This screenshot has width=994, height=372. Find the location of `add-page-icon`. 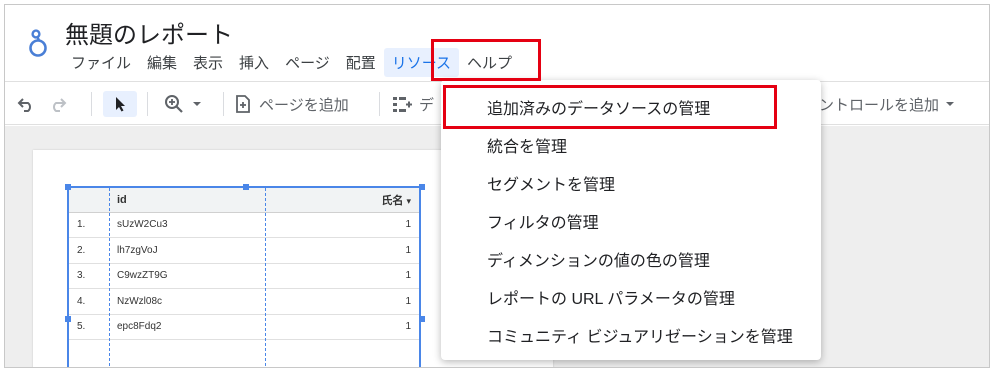

add-page-icon is located at coordinates (243, 104).